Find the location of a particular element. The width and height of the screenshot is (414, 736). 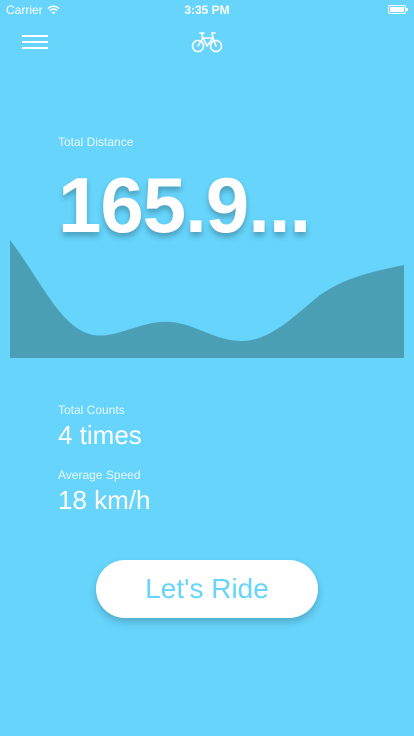

hamburger-menu-icon is located at coordinates (35, 42).